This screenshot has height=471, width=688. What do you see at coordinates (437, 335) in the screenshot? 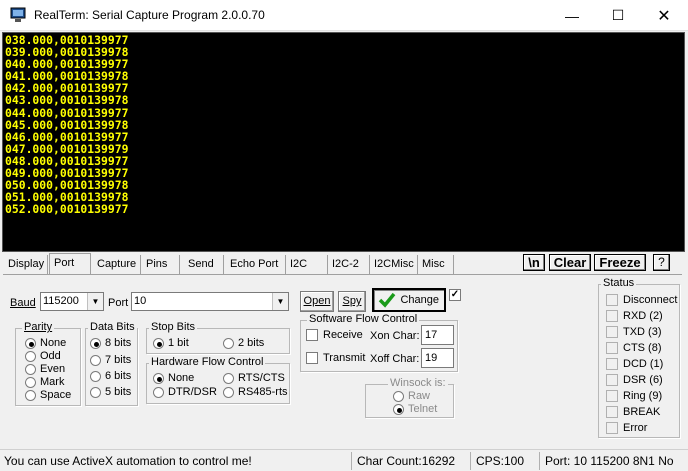
I see `xon-char-input: 17` at bounding box center [437, 335].